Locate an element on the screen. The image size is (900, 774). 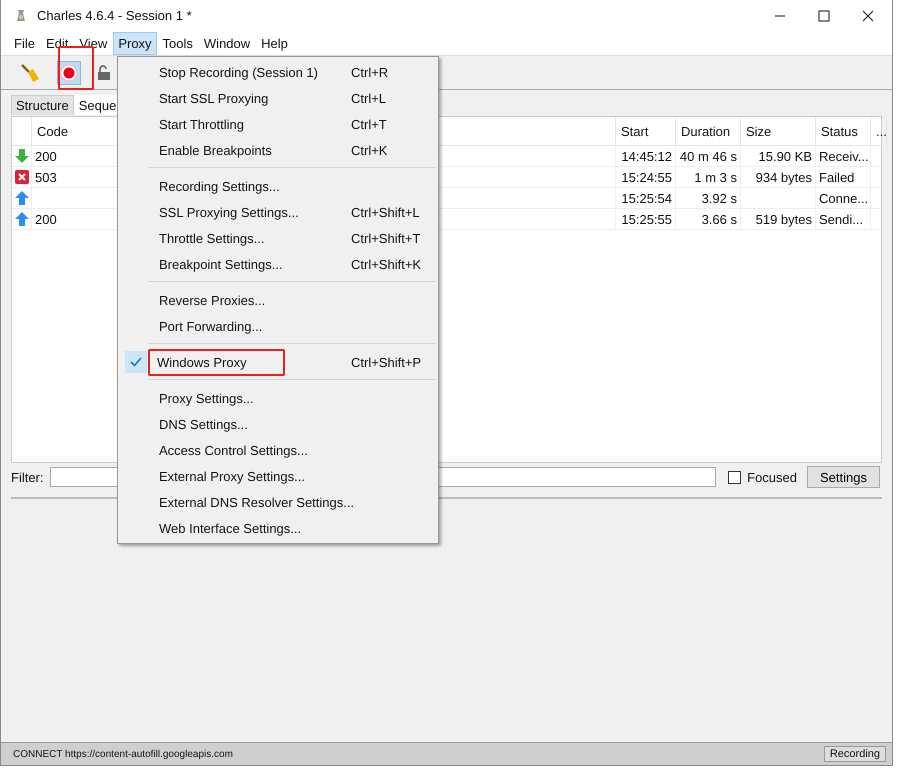
shortcut-text: Ctrl+Shift+P is located at coordinates (386, 362).